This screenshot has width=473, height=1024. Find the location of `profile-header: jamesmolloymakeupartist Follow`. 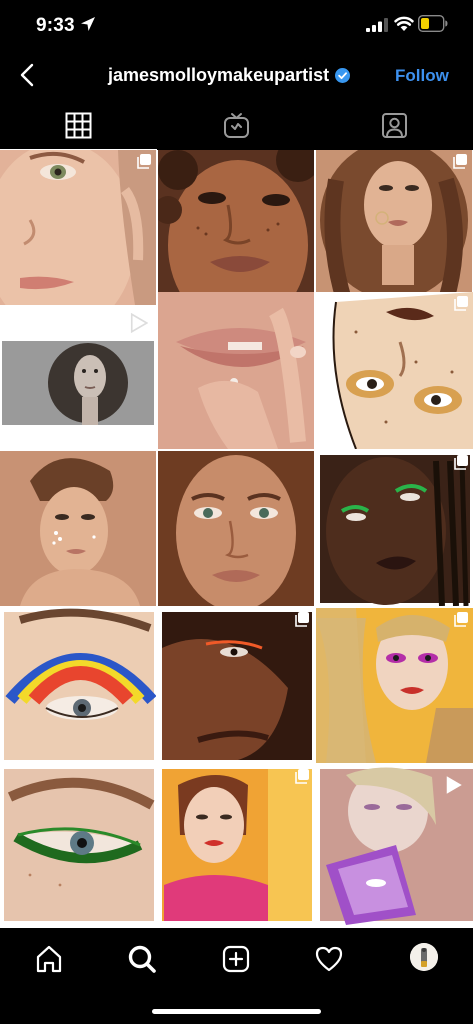

profile-header: jamesmolloymakeupartist Follow is located at coordinates (236, 76).